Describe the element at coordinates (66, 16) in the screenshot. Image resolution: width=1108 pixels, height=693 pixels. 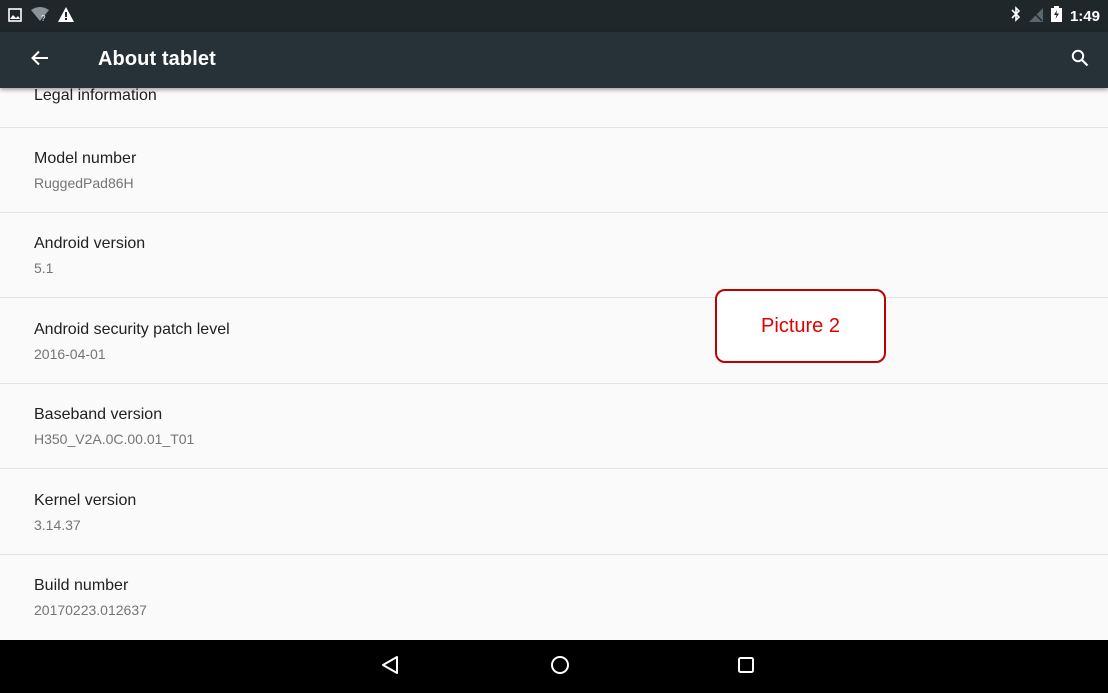
I see `warning-icon` at that location.